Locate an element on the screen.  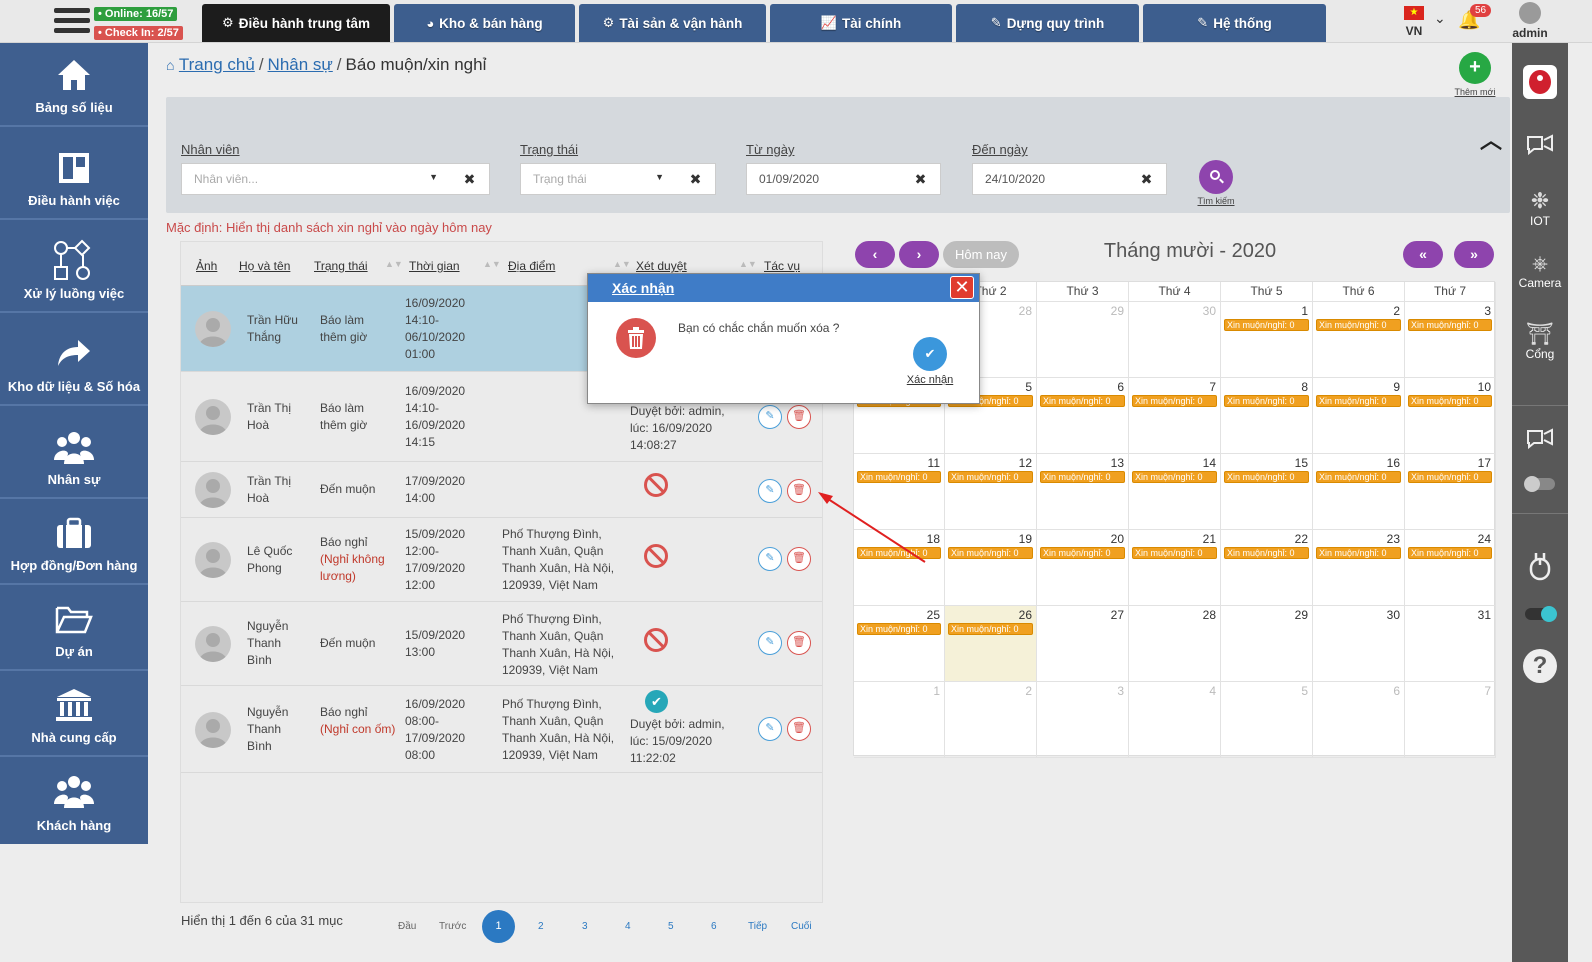
nav-tab-system: ✎ Hệ thống is located at coordinates (1234, 23).